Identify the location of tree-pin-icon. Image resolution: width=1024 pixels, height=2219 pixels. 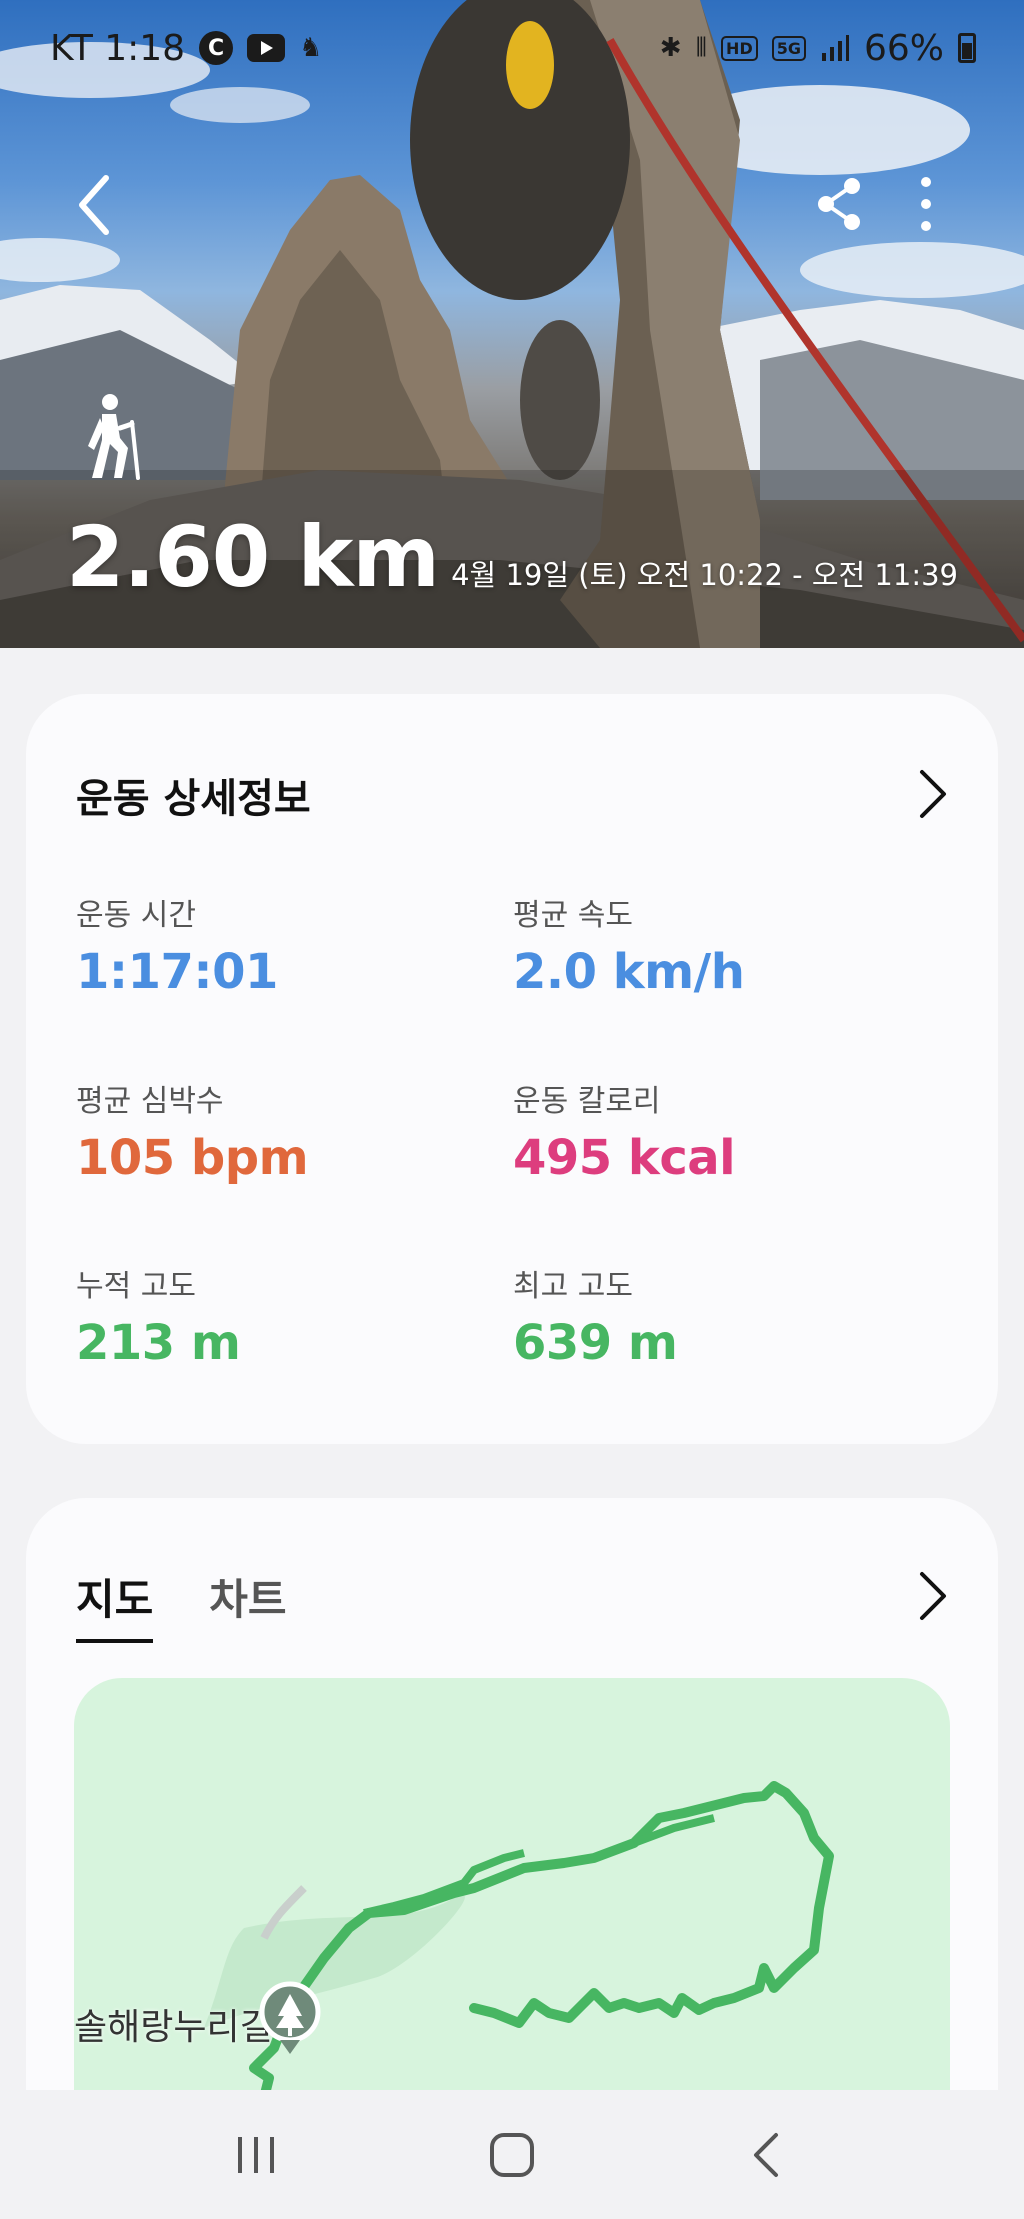
(290, 2020).